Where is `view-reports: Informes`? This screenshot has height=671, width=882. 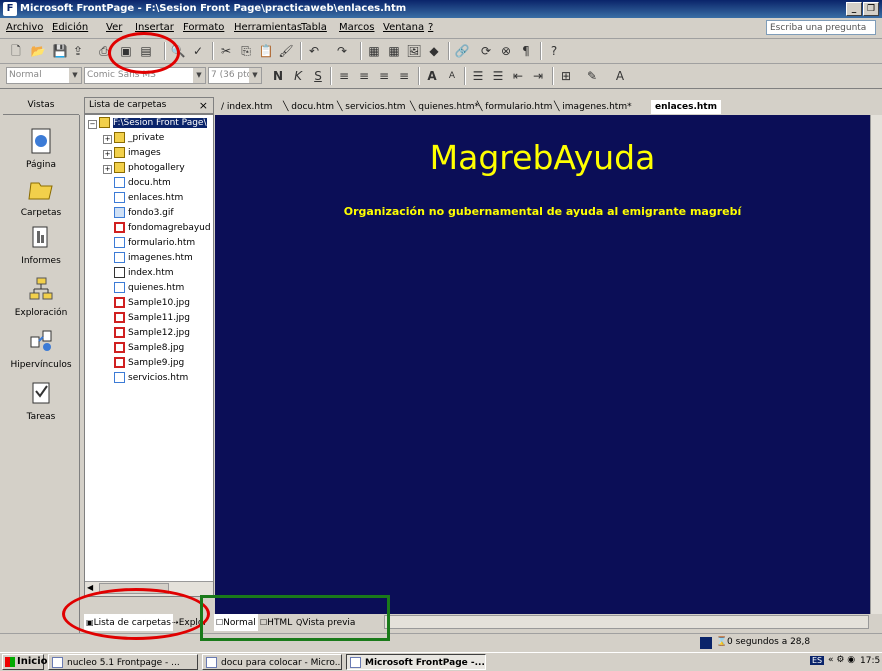
view-reports: Informes is located at coordinates (41, 244).